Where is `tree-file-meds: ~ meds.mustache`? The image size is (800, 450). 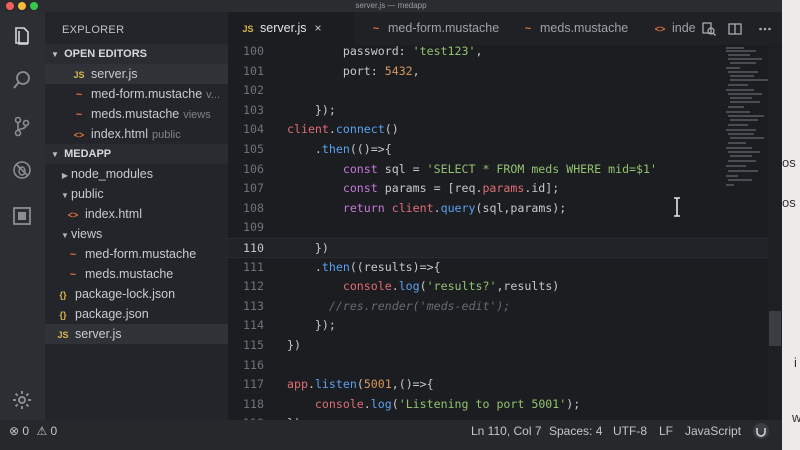 tree-file-meds: ~ meds.mustache is located at coordinates (136, 274).